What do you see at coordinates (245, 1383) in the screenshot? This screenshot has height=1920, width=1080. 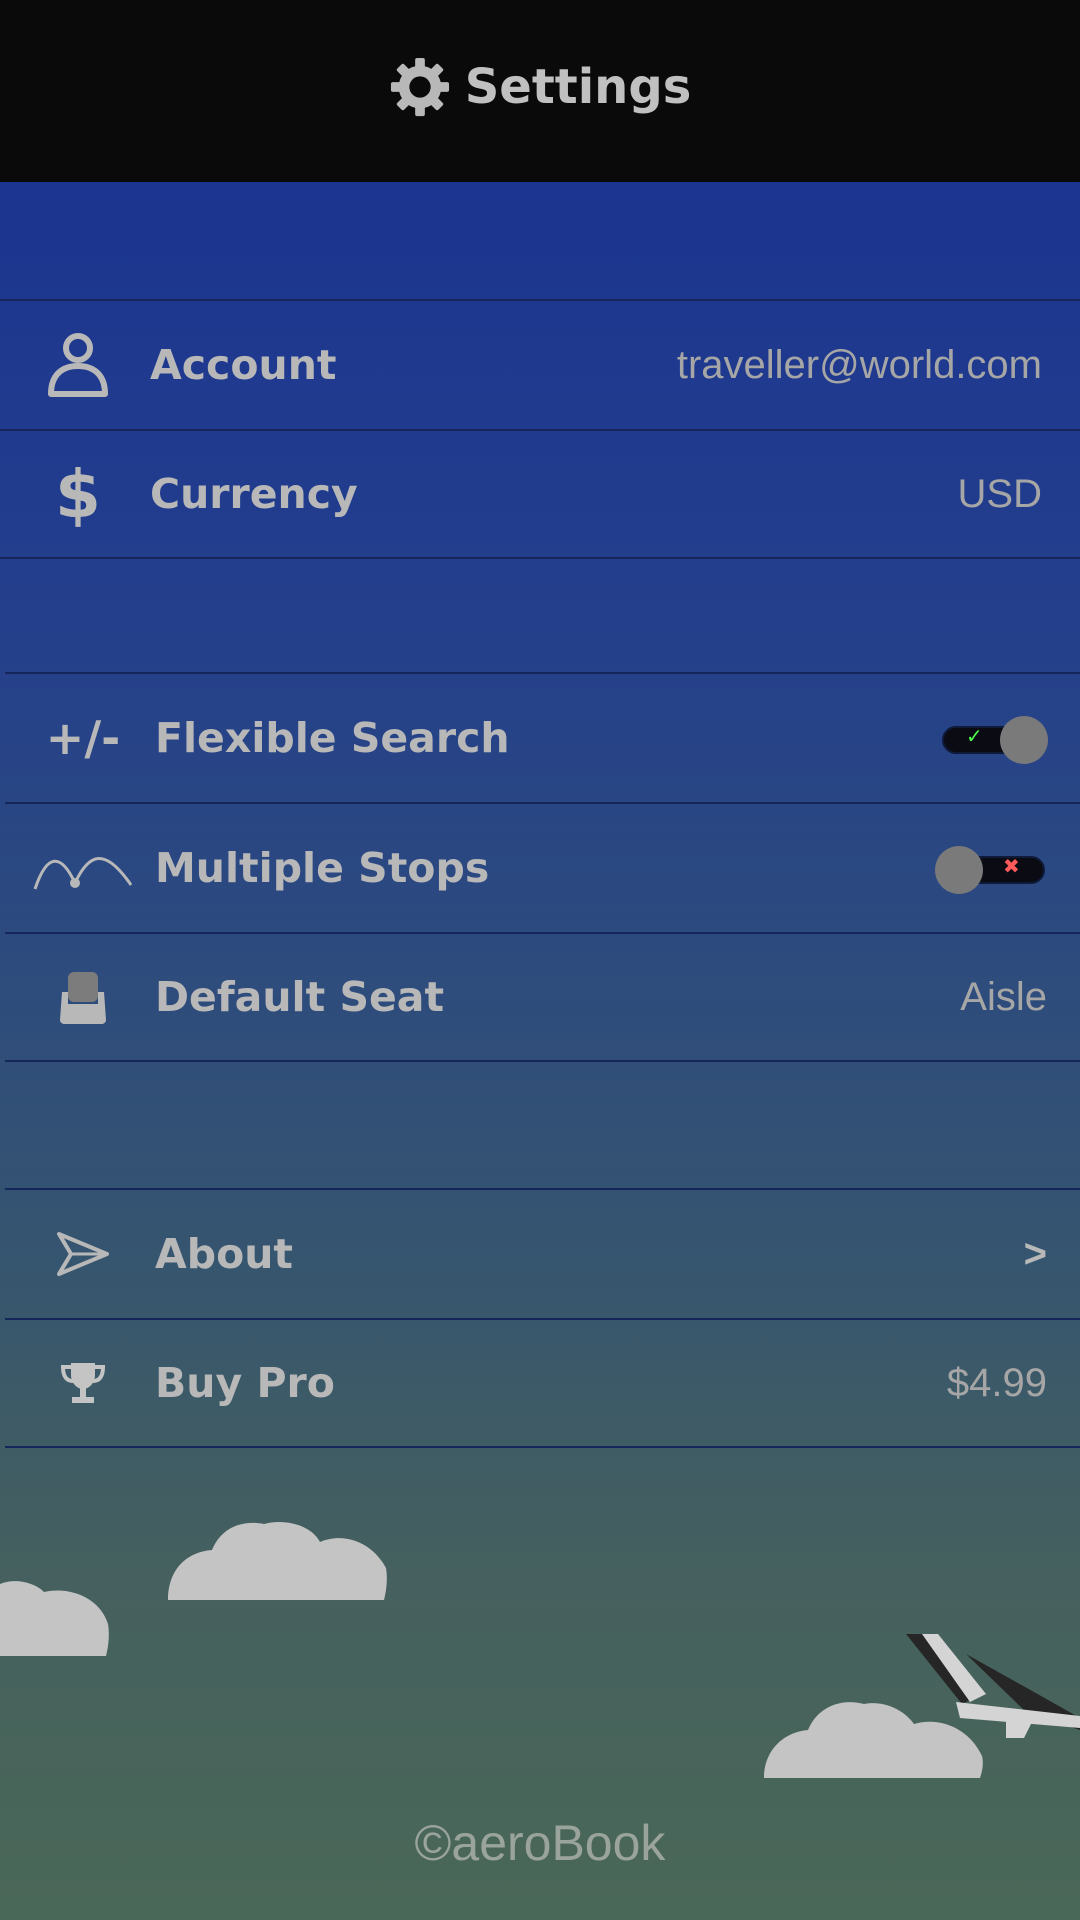 I see `buy-pro-label: Buy Pro` at bounding box center [245, 1383].